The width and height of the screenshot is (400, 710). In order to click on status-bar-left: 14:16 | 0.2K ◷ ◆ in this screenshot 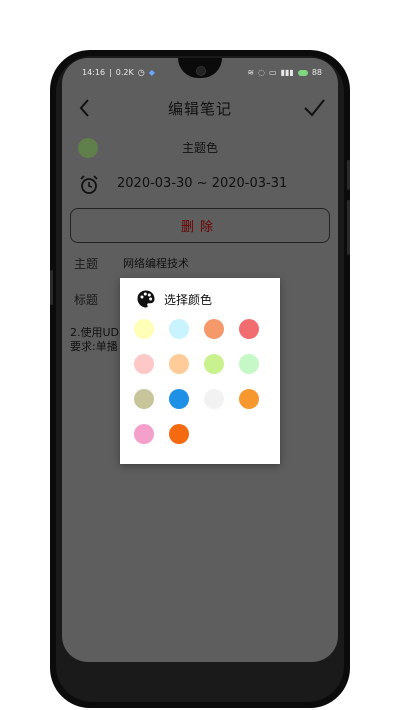, I will do `click(118, 72)`.